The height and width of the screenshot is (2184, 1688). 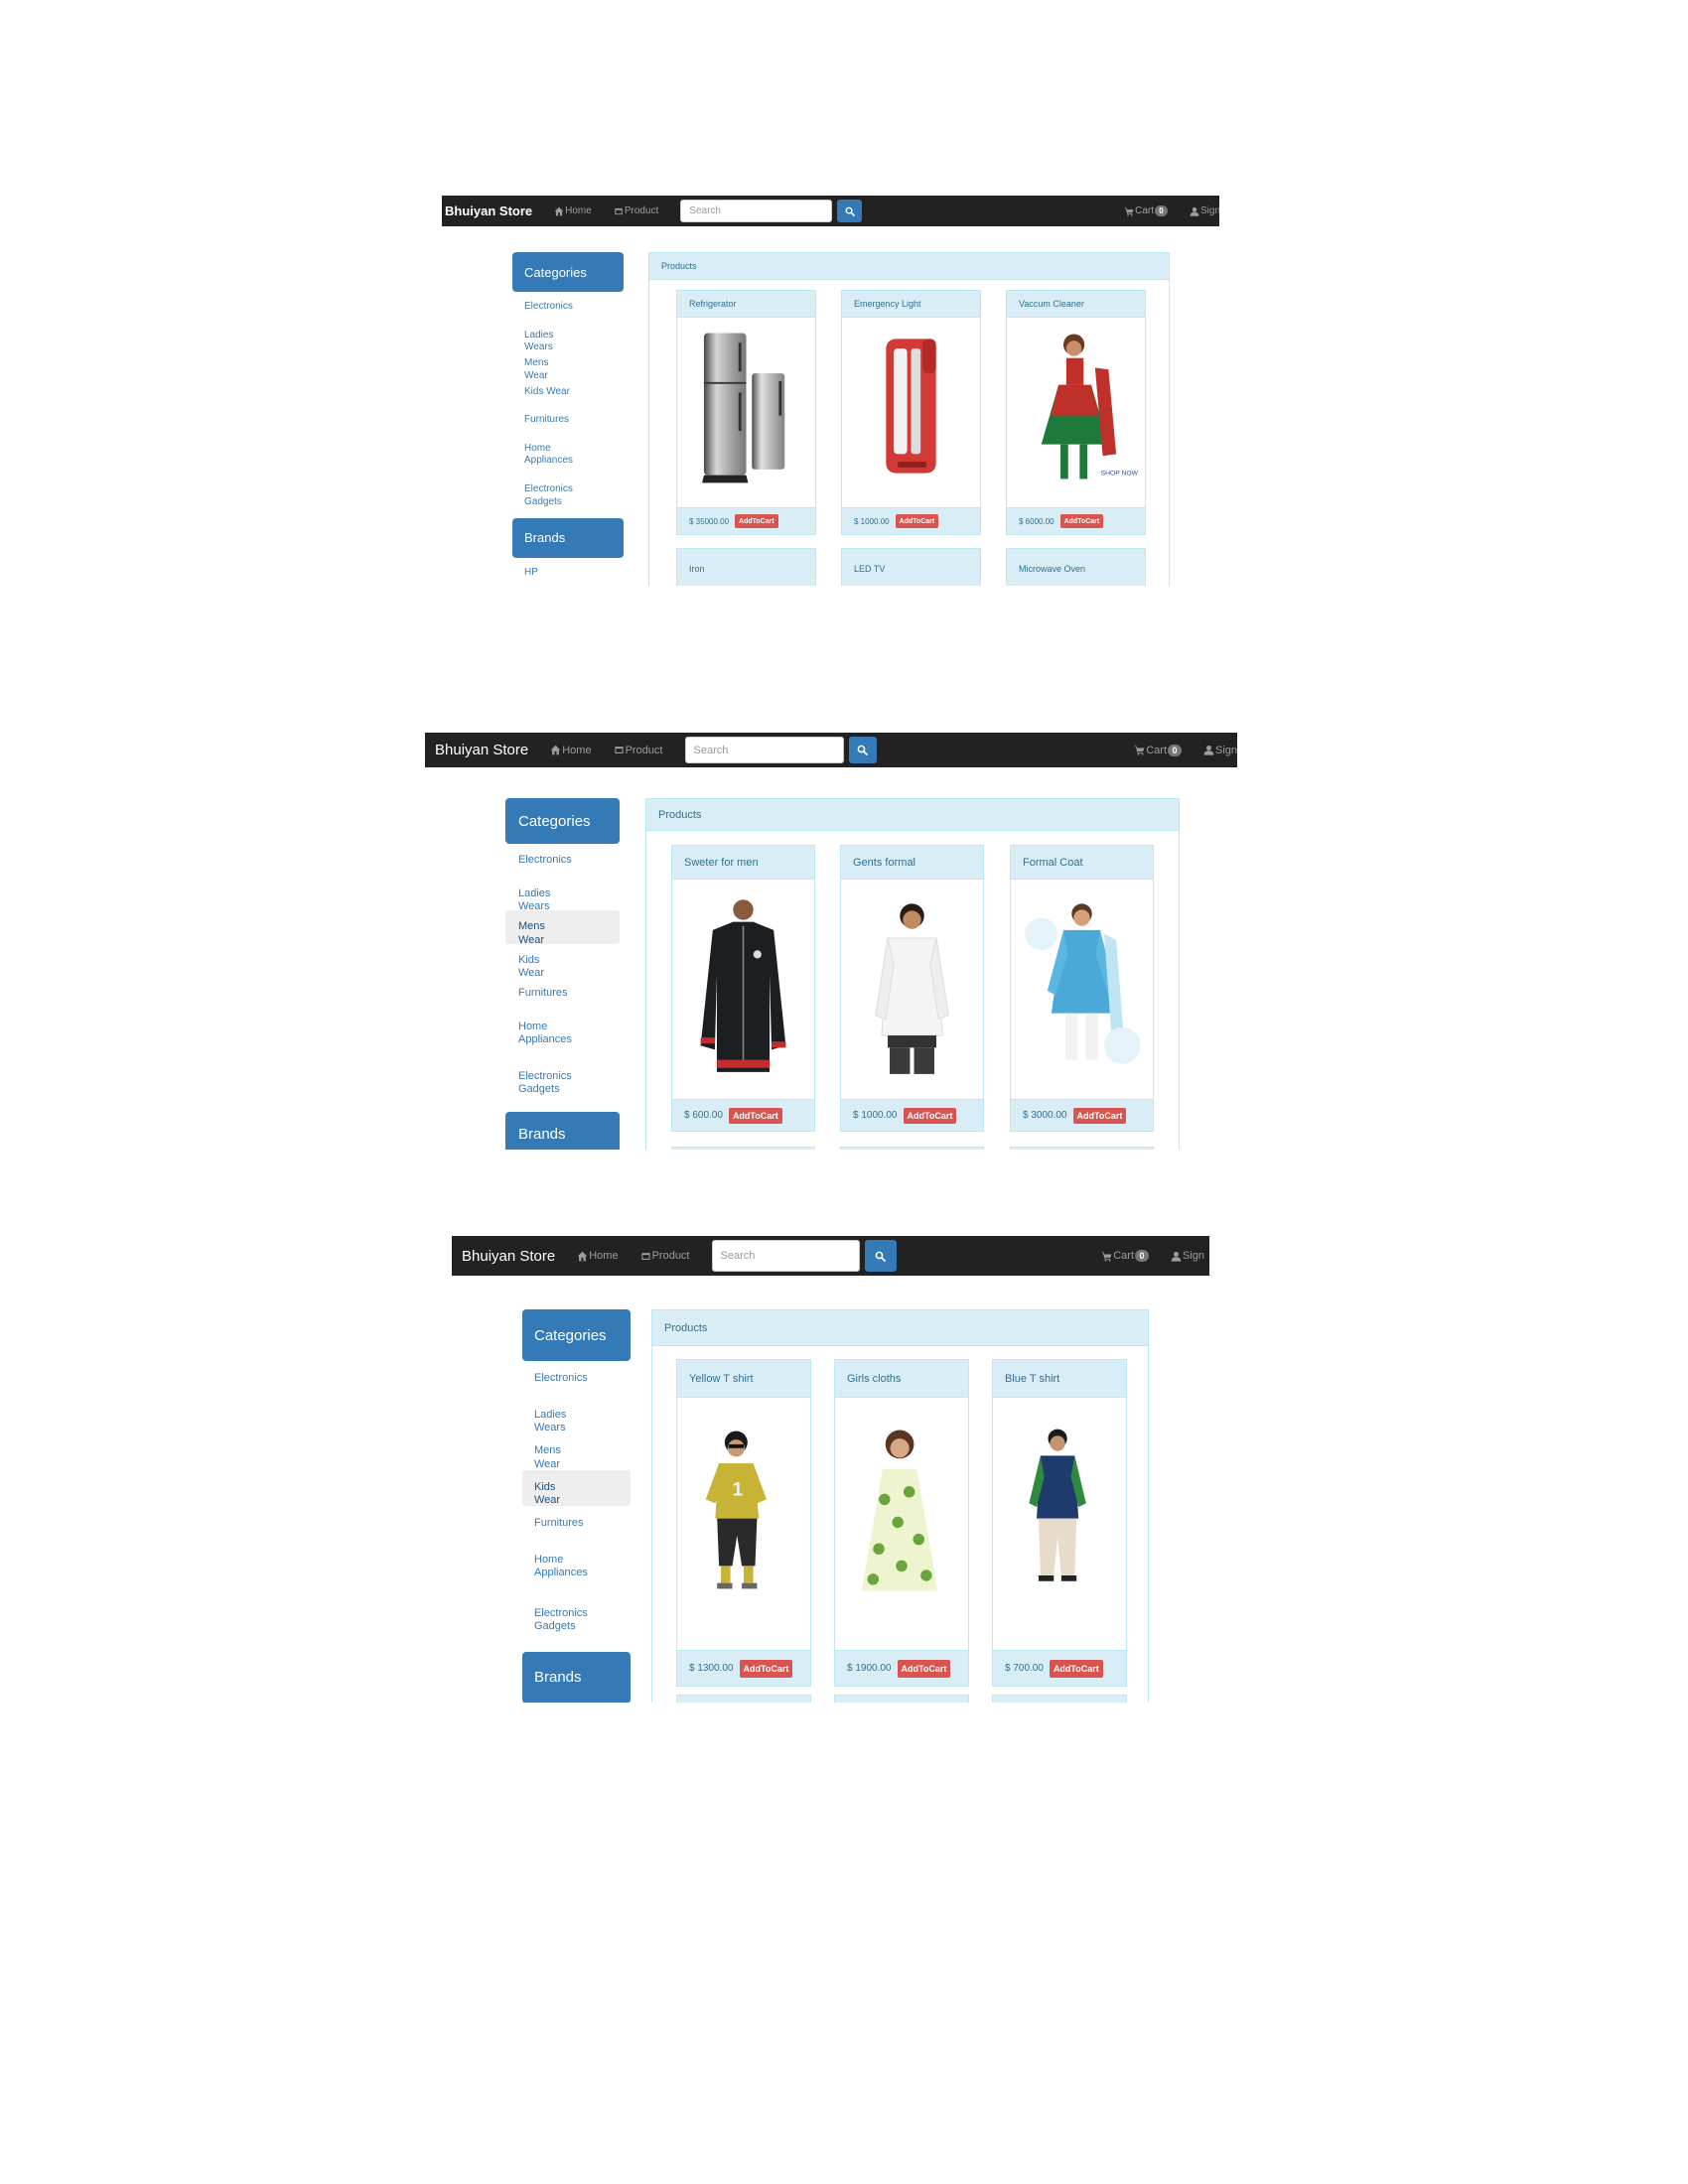 I want to click on product-title: LED TV, so click(x=911, y=567).